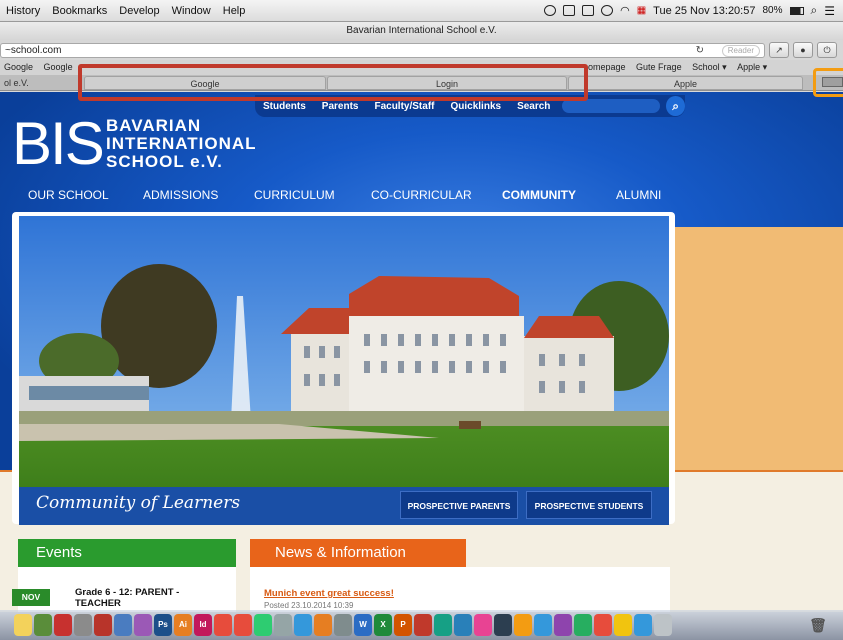  Describe the element at coordinates (283, 625) in the screenshot. I see `tools-icon` at that location.